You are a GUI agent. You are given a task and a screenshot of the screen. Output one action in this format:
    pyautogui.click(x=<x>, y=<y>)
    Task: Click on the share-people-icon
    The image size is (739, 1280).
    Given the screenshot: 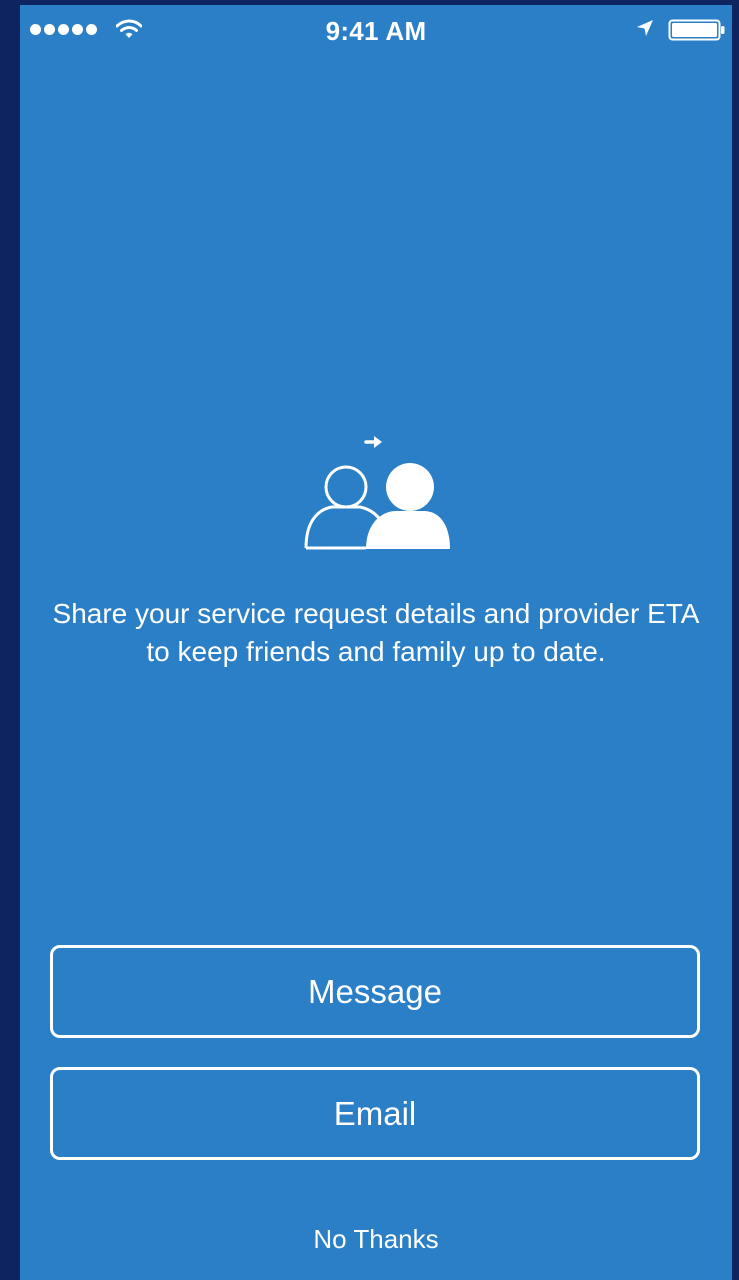 What is the action you would take?
    pyautogui.click(x=377, y=493)
    